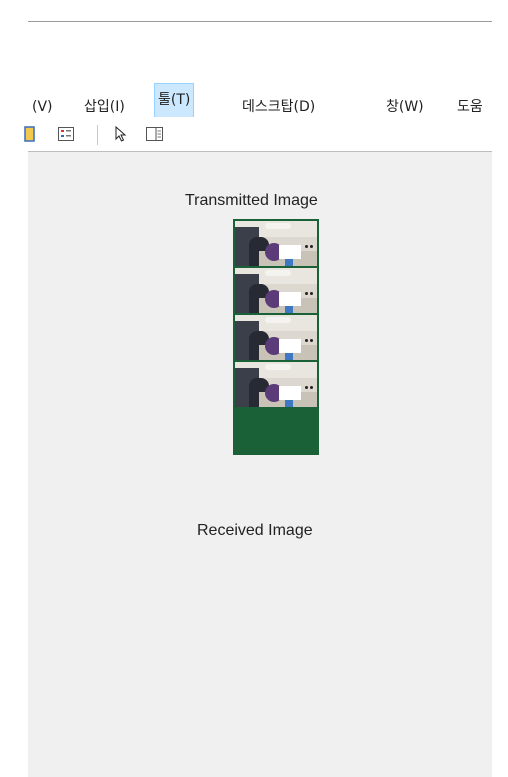  What do you see at coordinates (278, 107) in the screenshot?
I see `menu-desktop: 데스크탑(D)` at bounding box center [278, 107].